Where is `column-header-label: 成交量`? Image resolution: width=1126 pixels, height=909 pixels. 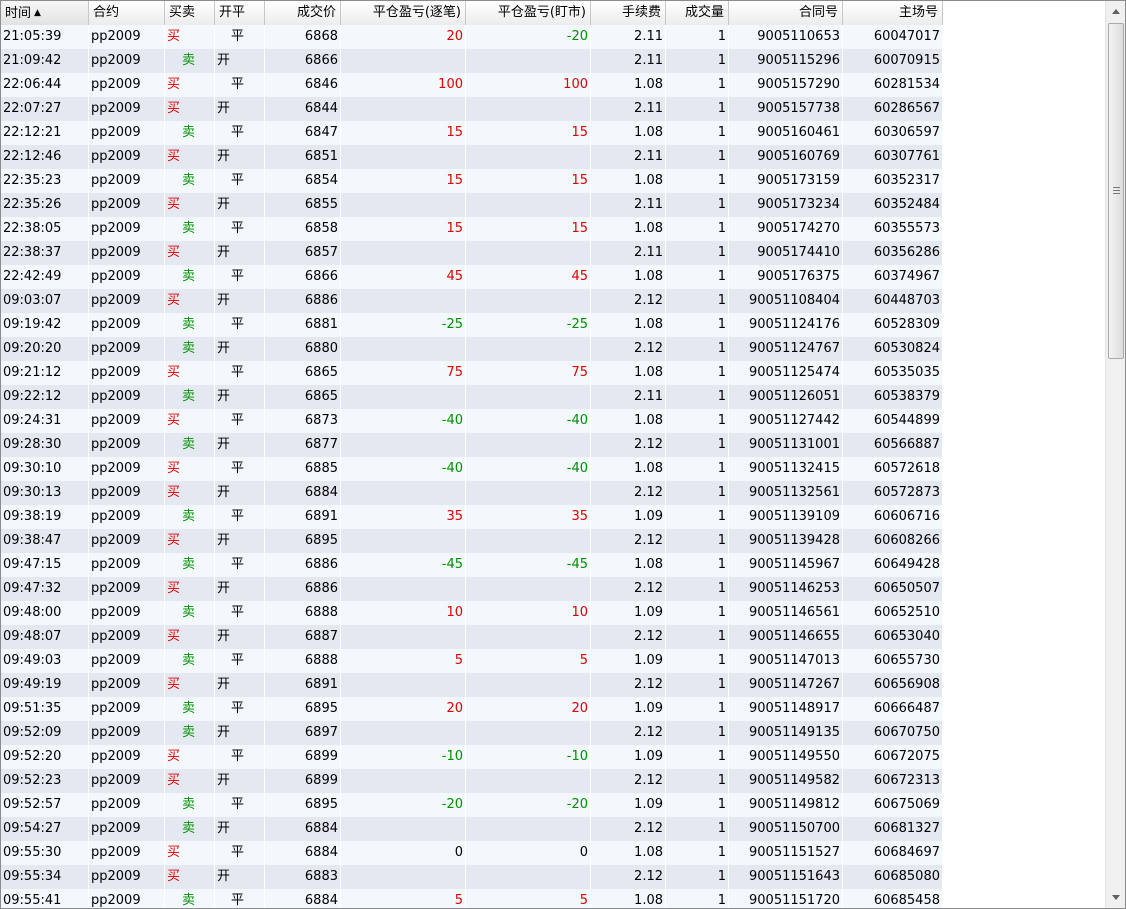
column-header-label: 成交量 is located at coordinates (704, 12).